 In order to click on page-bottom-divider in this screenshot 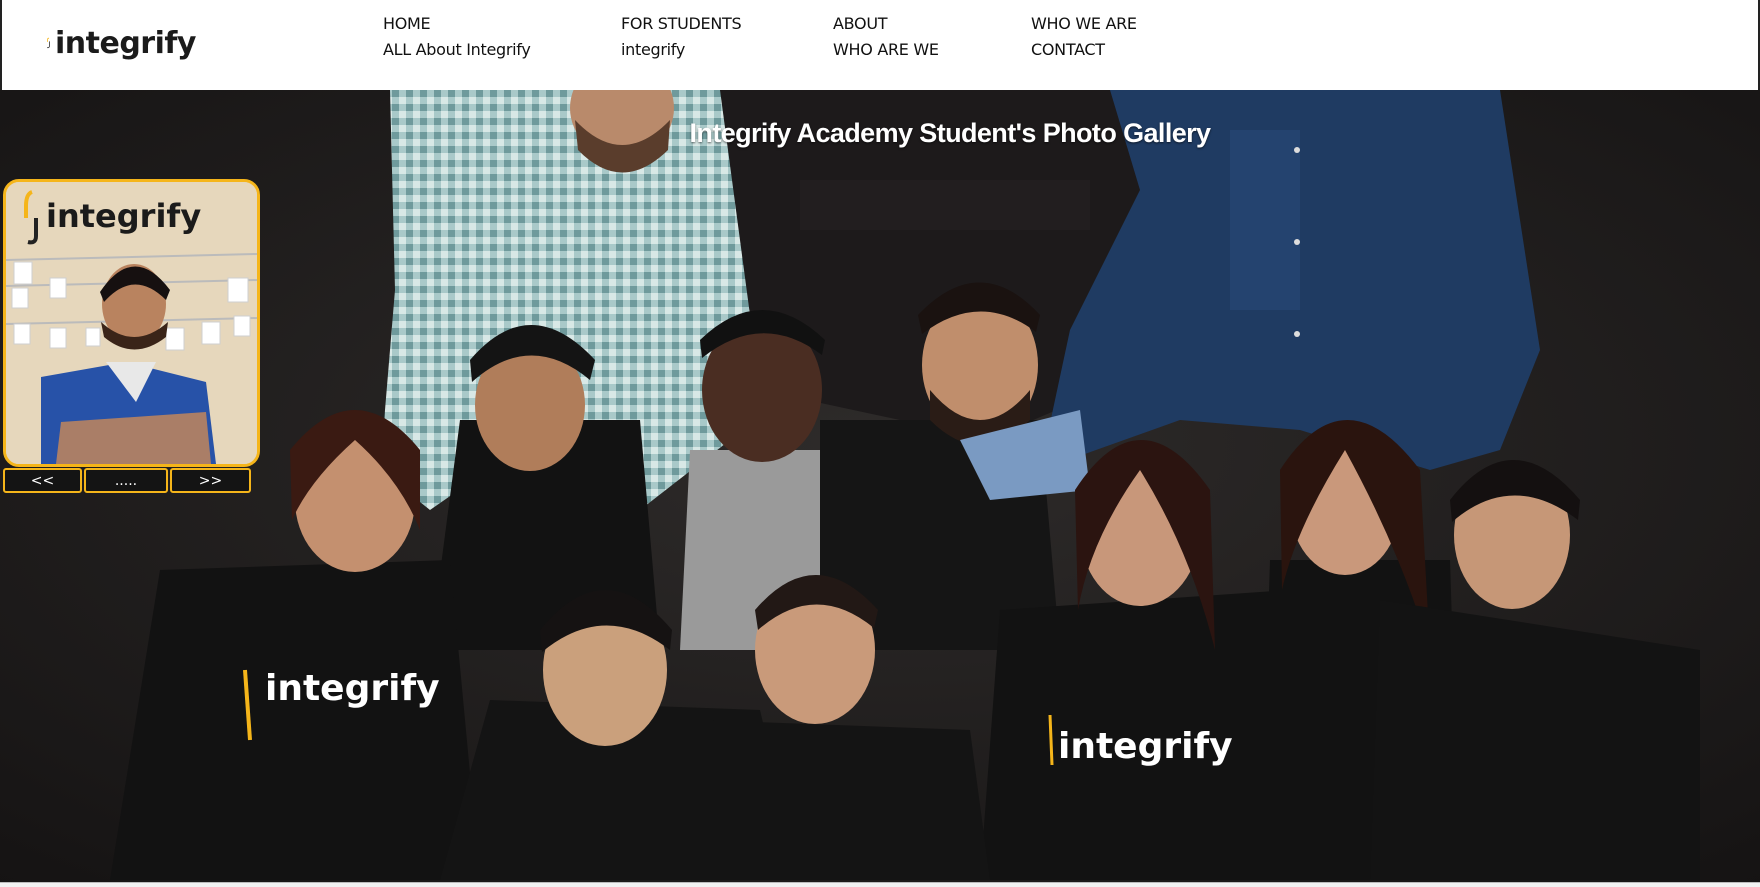, I will do `click(880, 884)`.